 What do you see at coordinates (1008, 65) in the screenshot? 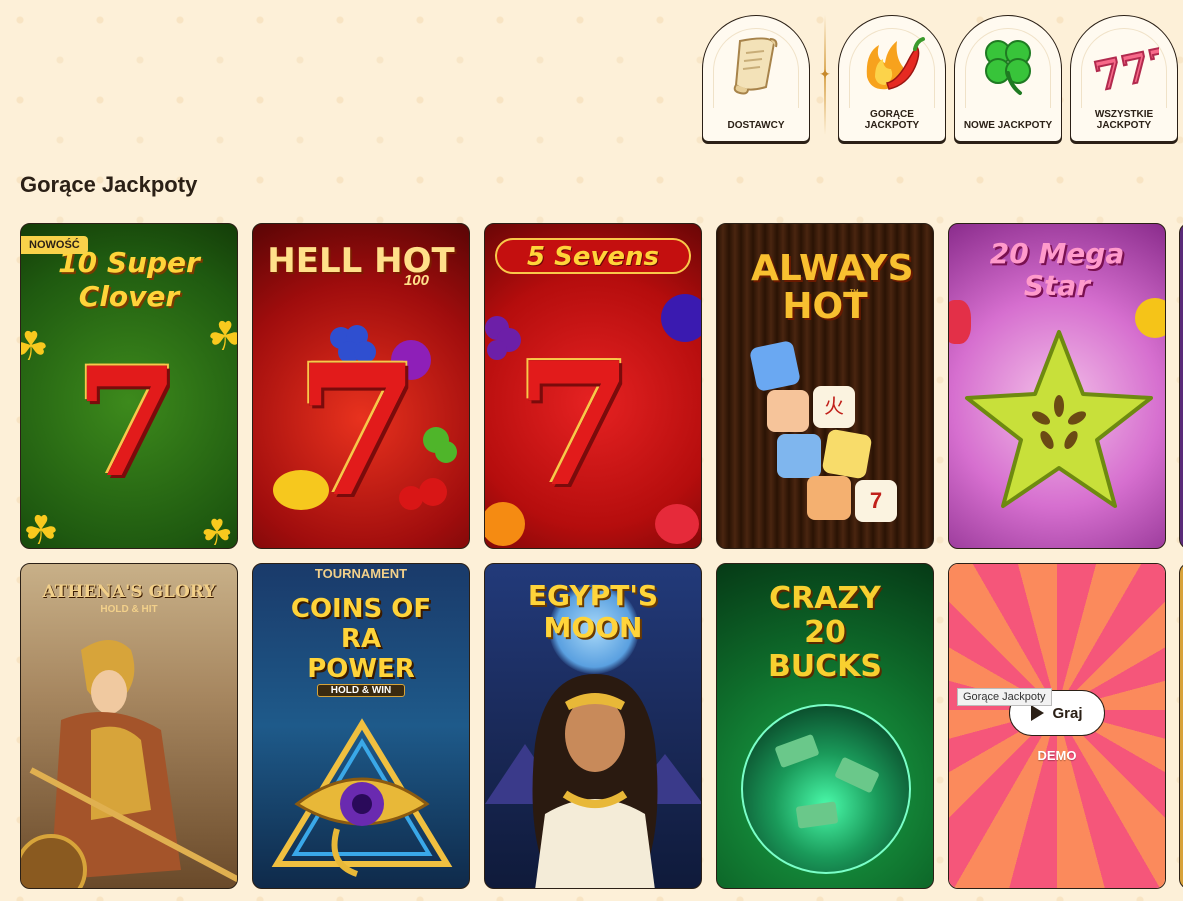
I see `clover-icon` at bounding box center [1008, 65].